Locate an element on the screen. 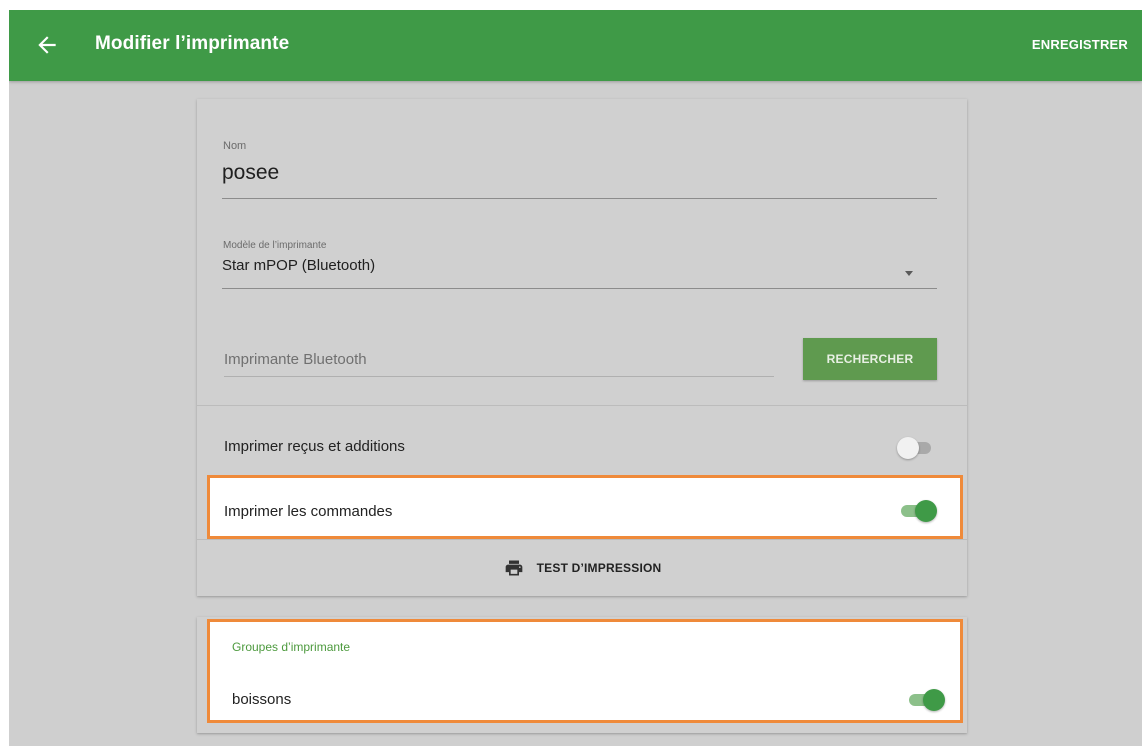 The image size is (1143, 746). print-orders-row: Imprimer les commandes is located at coordinates (585, 507).